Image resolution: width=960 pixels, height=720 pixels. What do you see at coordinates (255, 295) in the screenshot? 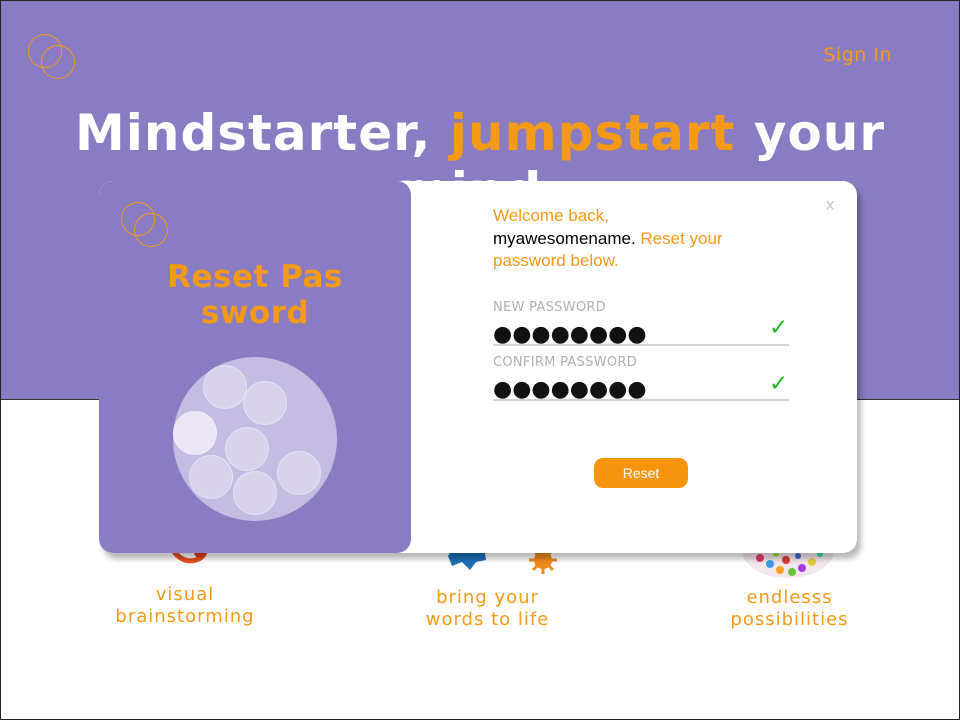
I see `modal-title: Reset Password` at bounding box center [255, 295].